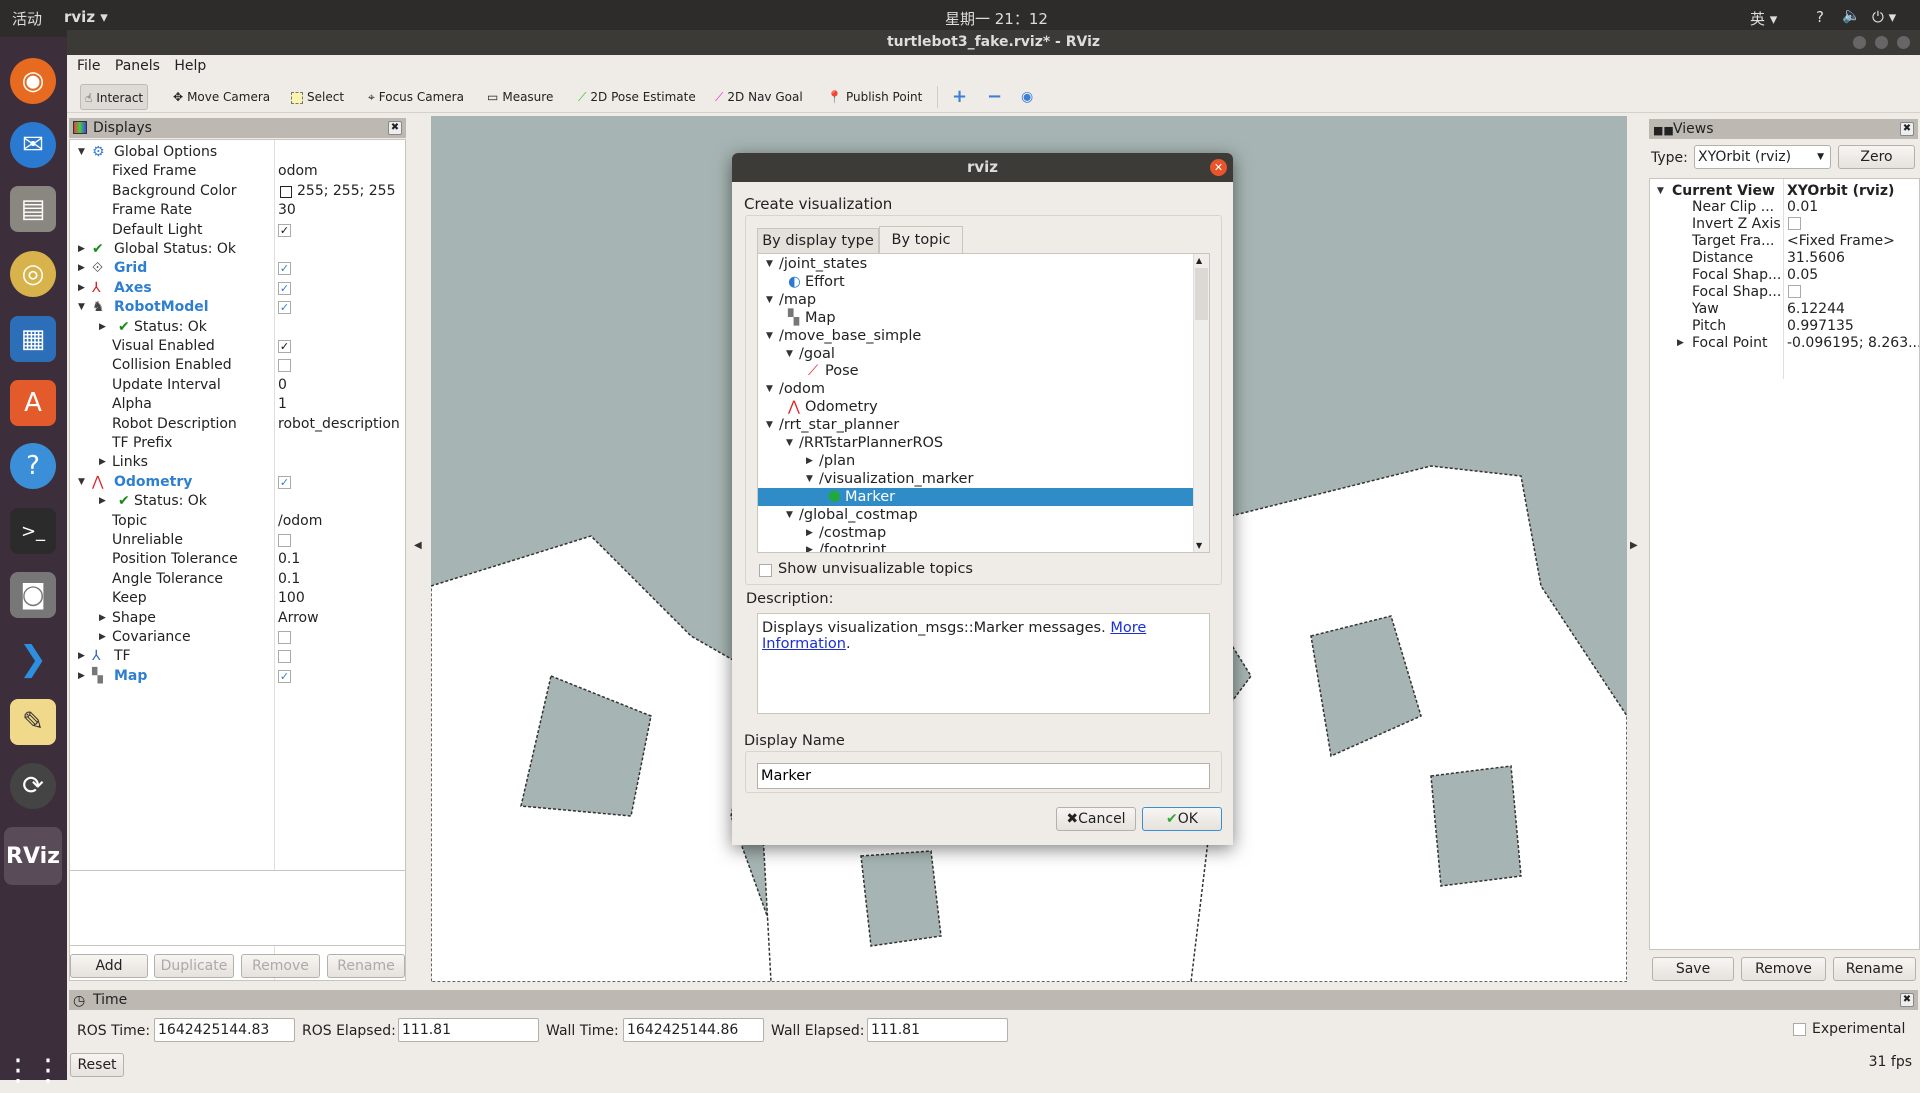 This screenshot has width=1920, height=1093. Describe the element at coordinates (1784, 326) in the screenshot. I see `view-property-row: Pitch 0.997135` at that location.